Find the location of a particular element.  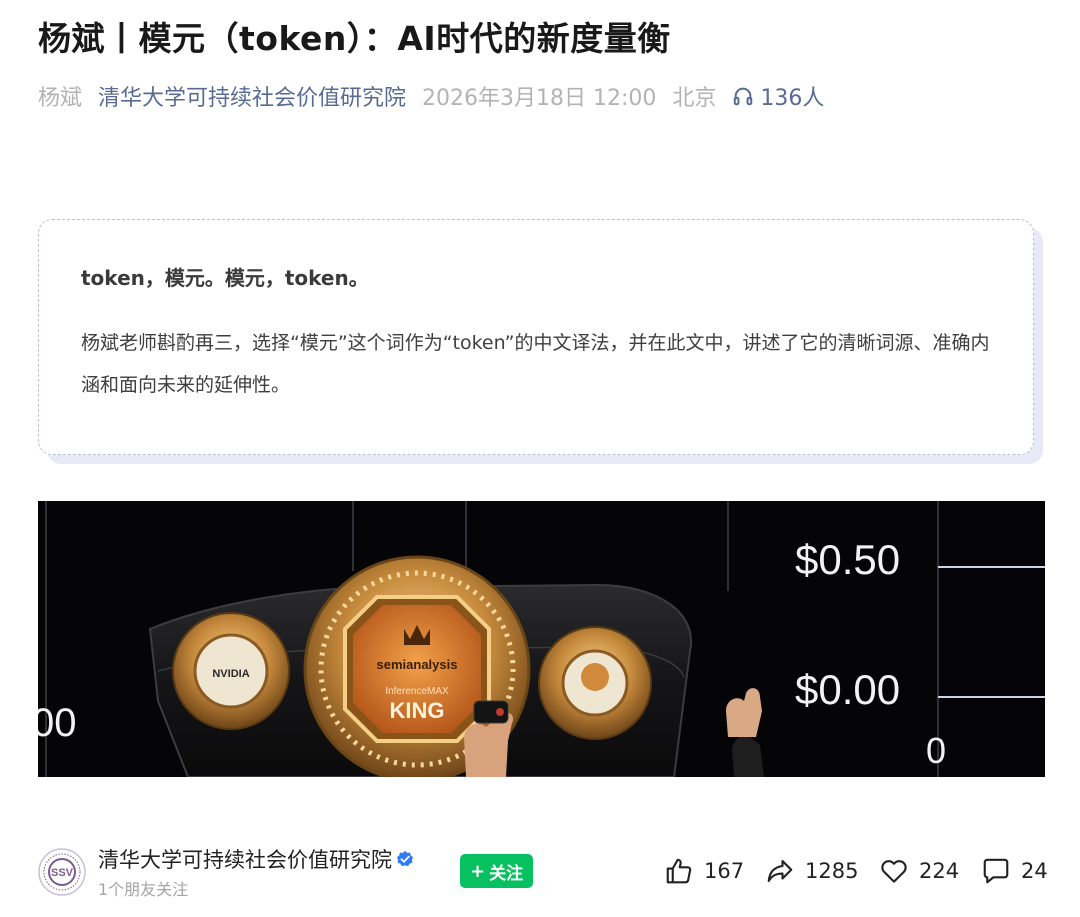

listen-button: 136人 is located at coordinates (778, 96).